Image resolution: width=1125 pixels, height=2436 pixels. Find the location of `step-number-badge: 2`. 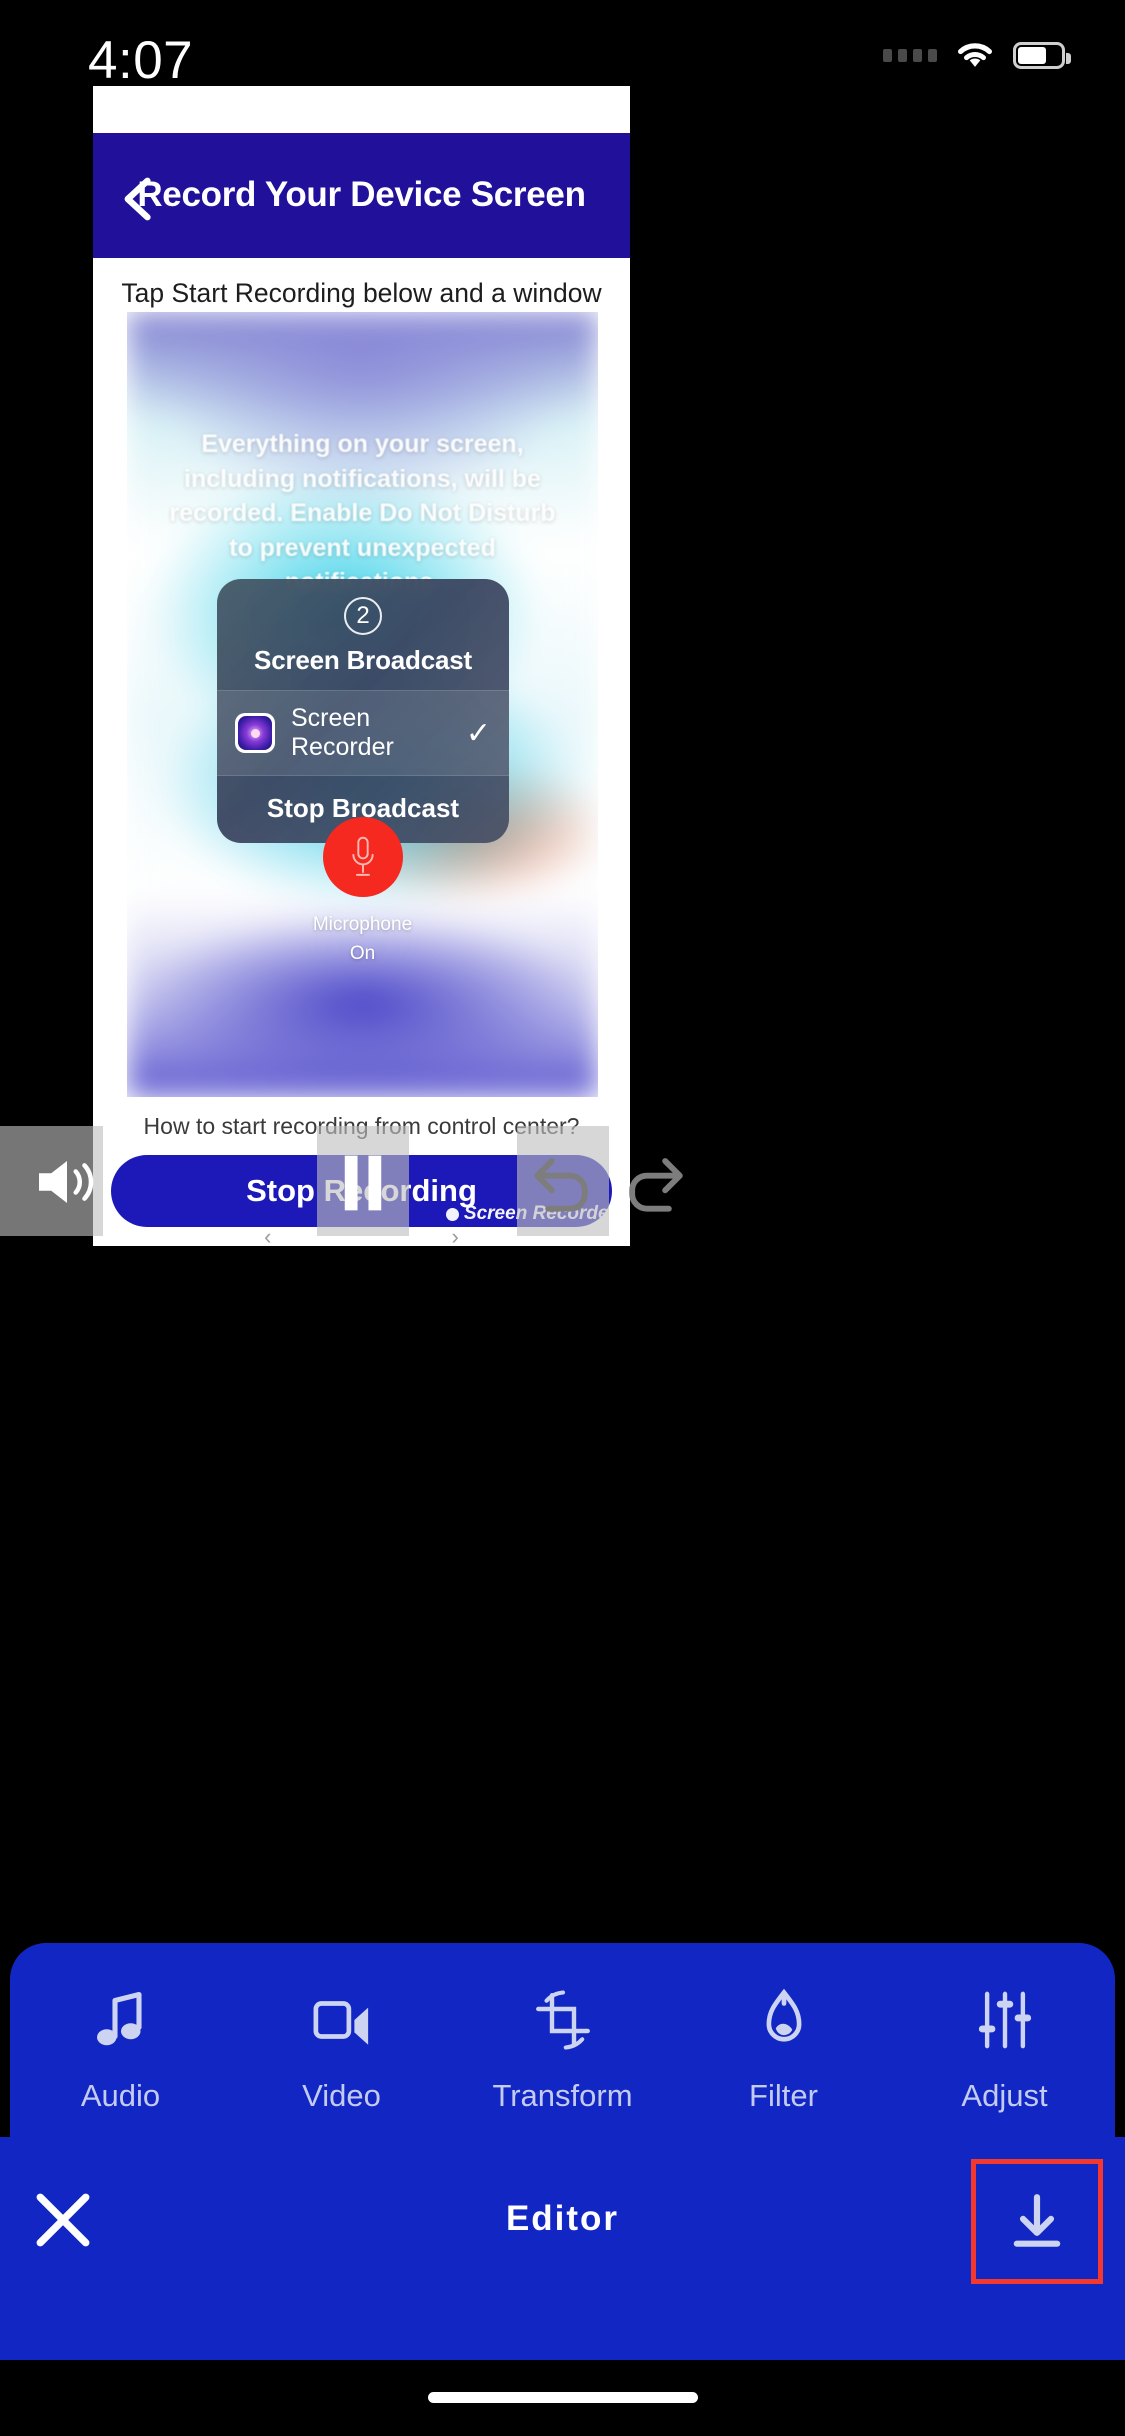

step-number-badge: 2 is located at coordinates (363, 616).